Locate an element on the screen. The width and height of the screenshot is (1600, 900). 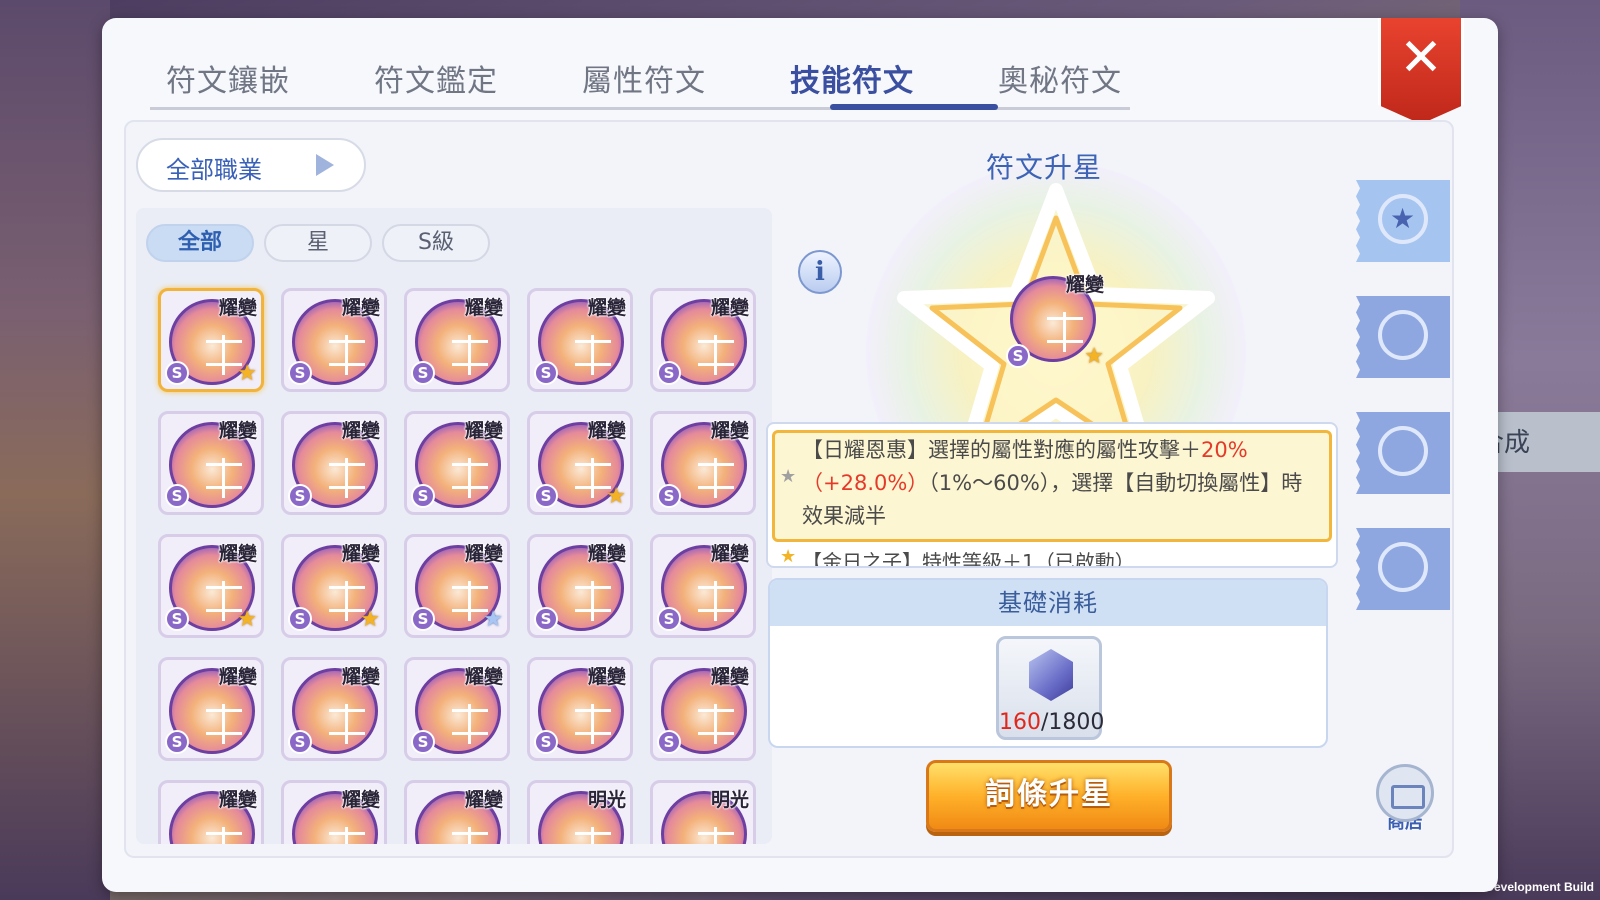
upgrade-star-button: 詞條升星 is located at coordinates (1049, 796).